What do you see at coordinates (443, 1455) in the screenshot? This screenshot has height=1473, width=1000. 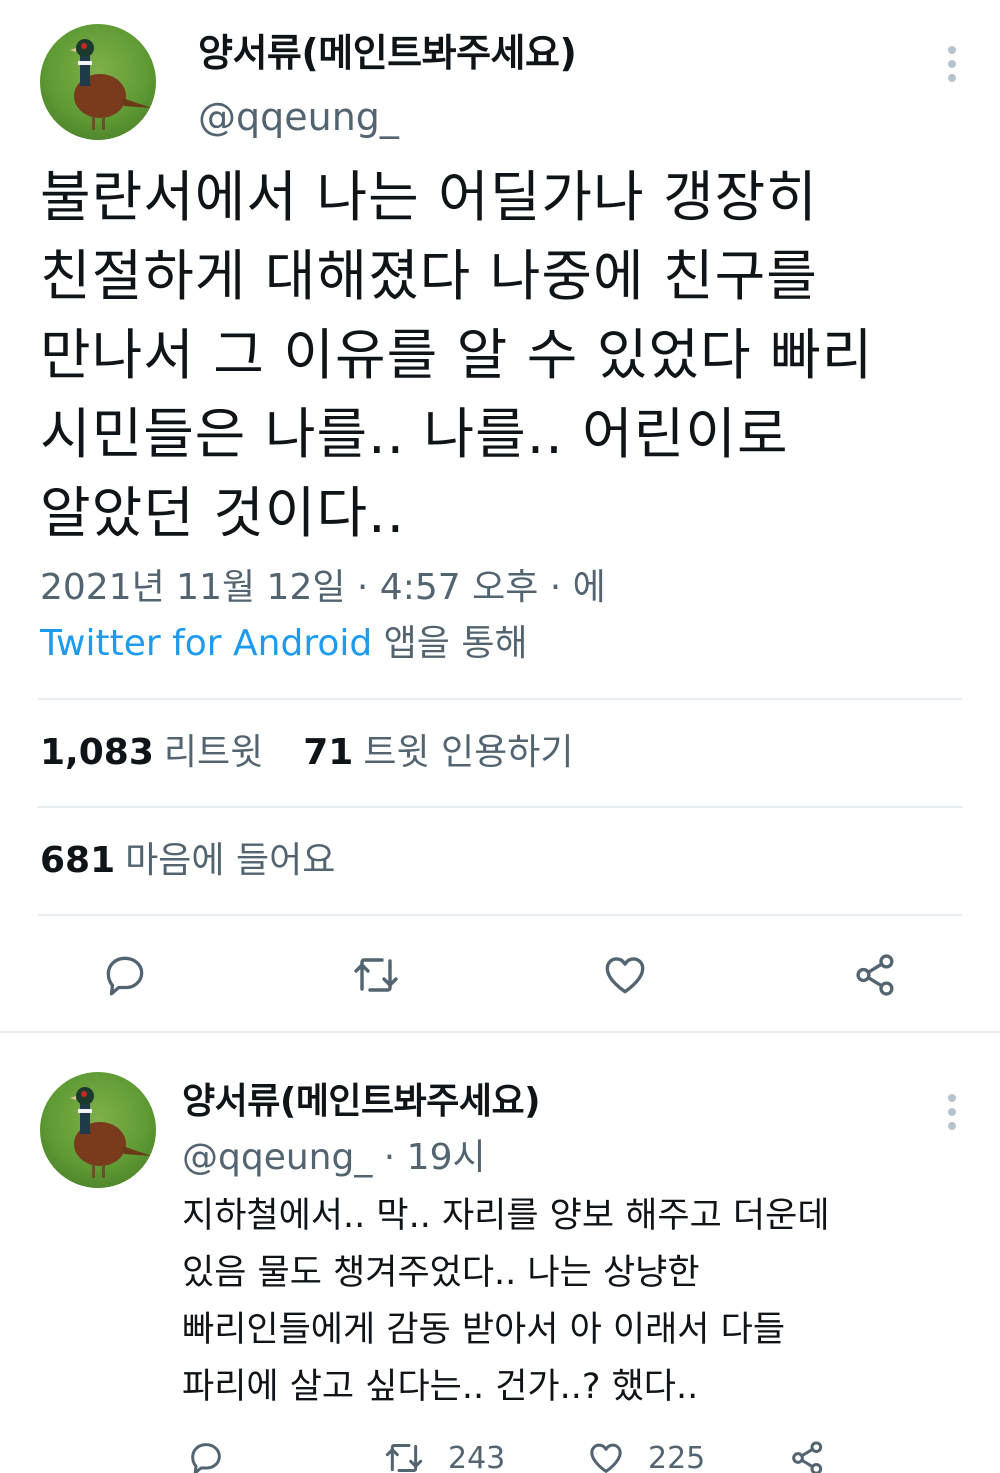 I see `retweet-button: 243` at bounding box center [443, 1455].